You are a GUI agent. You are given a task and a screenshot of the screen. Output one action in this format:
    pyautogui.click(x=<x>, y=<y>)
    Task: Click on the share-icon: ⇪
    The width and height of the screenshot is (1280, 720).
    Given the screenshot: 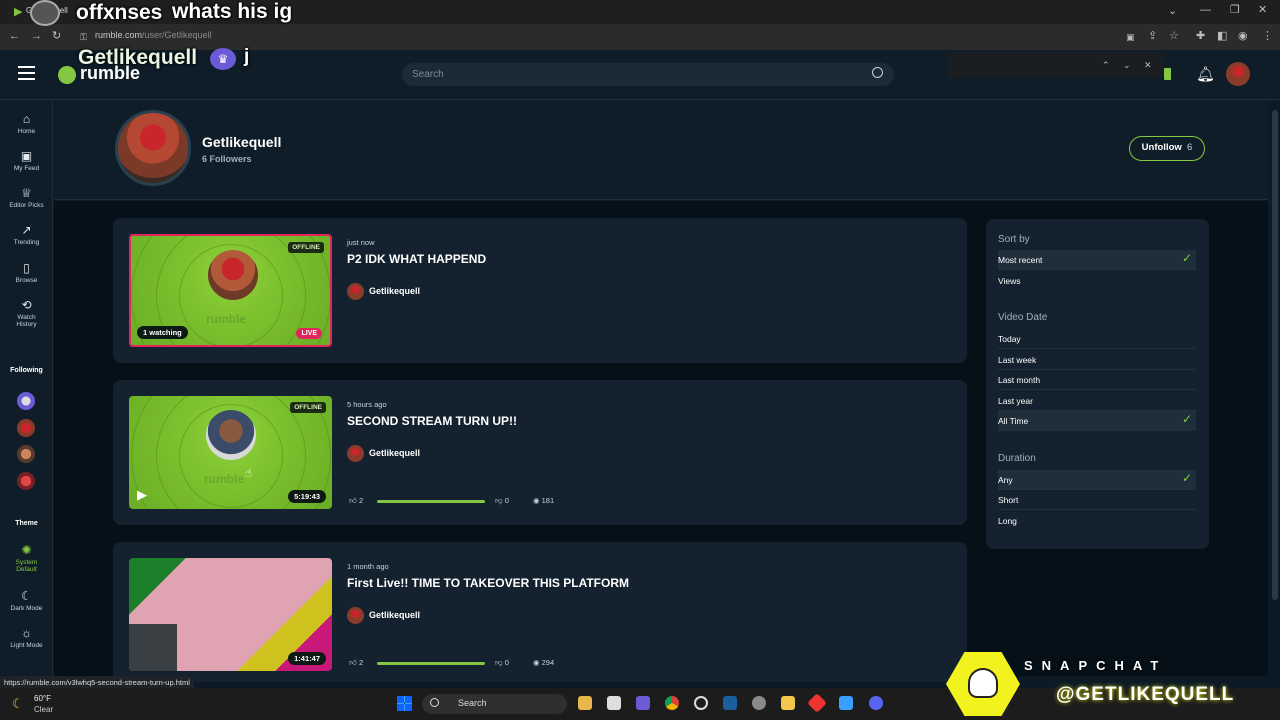 What is the action you would take?
    pyautogui.click(x=1152, y=36)
    